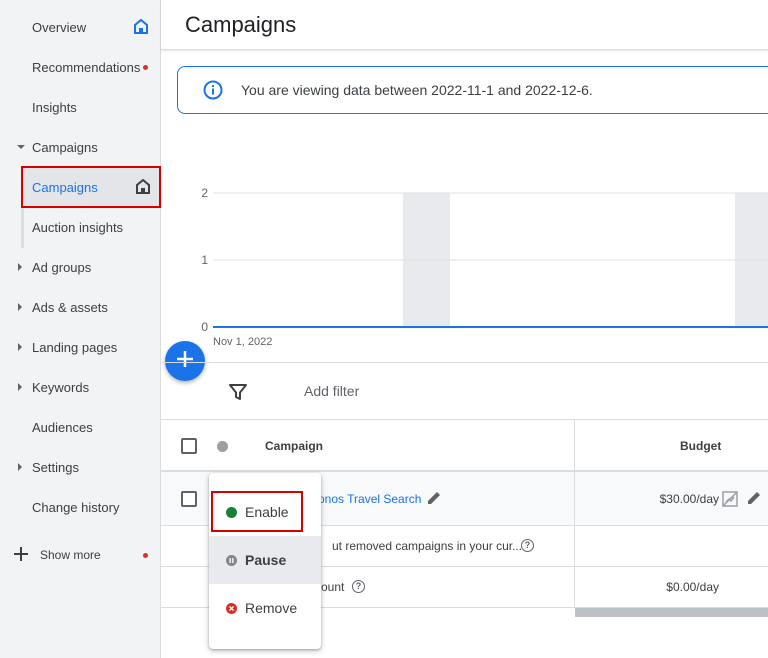 The height and width of the screenshot is (658, 768). I want to click on sidebar-item-label: Ads & assets, so click(70, 307).